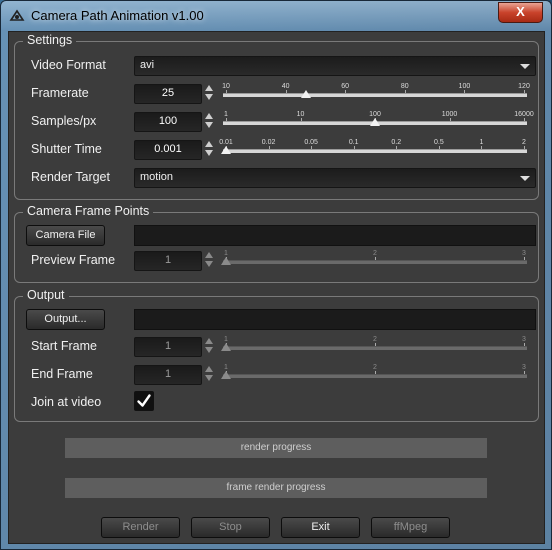 The width and height of the screenshot is (552, 550). I want to click on slider-tick-label: 100, so click(375, 114).